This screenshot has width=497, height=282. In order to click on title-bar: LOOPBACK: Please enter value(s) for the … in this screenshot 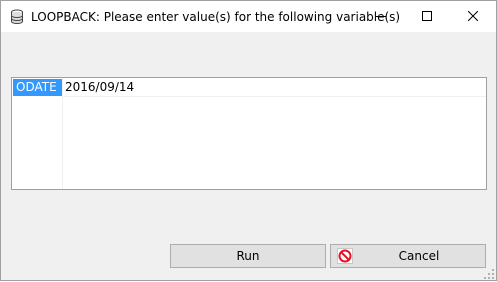, I will do `click(248, 16)`.